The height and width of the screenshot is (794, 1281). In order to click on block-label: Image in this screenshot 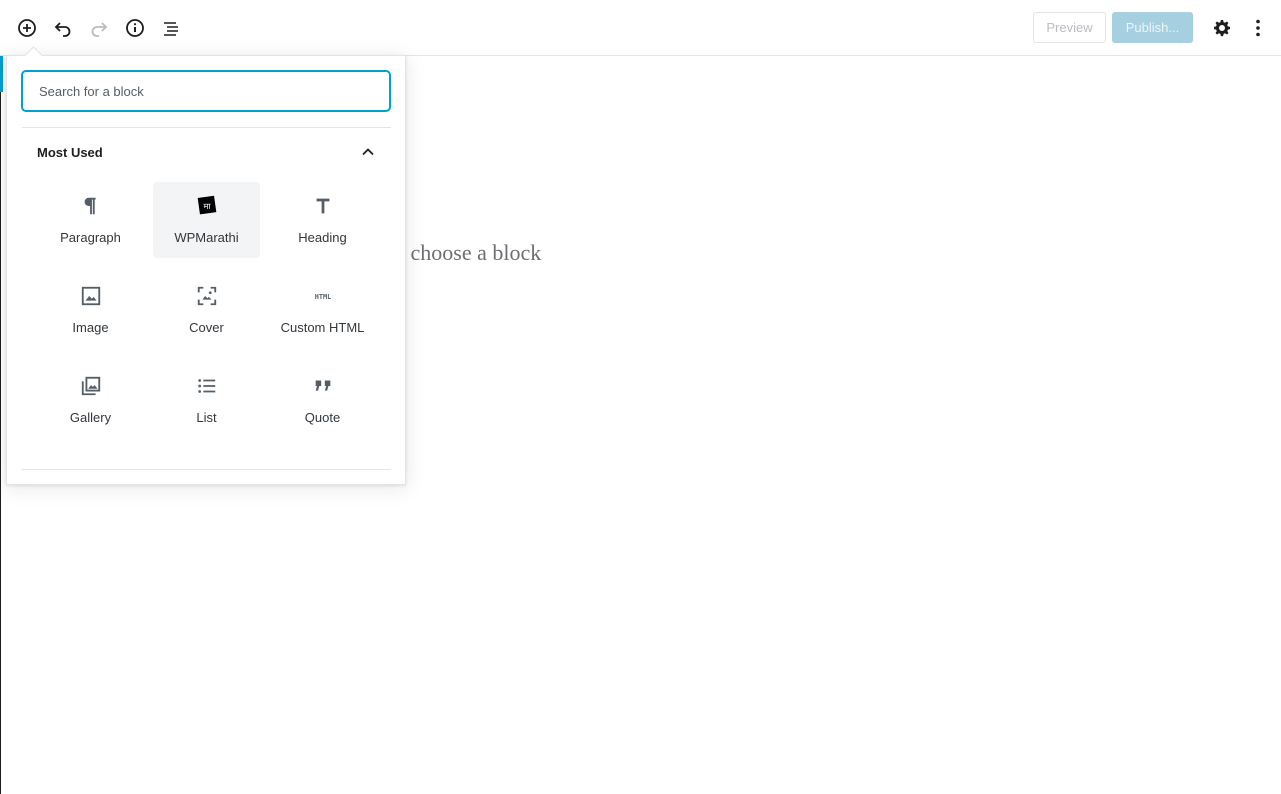, I will do `click(90, 327)`.